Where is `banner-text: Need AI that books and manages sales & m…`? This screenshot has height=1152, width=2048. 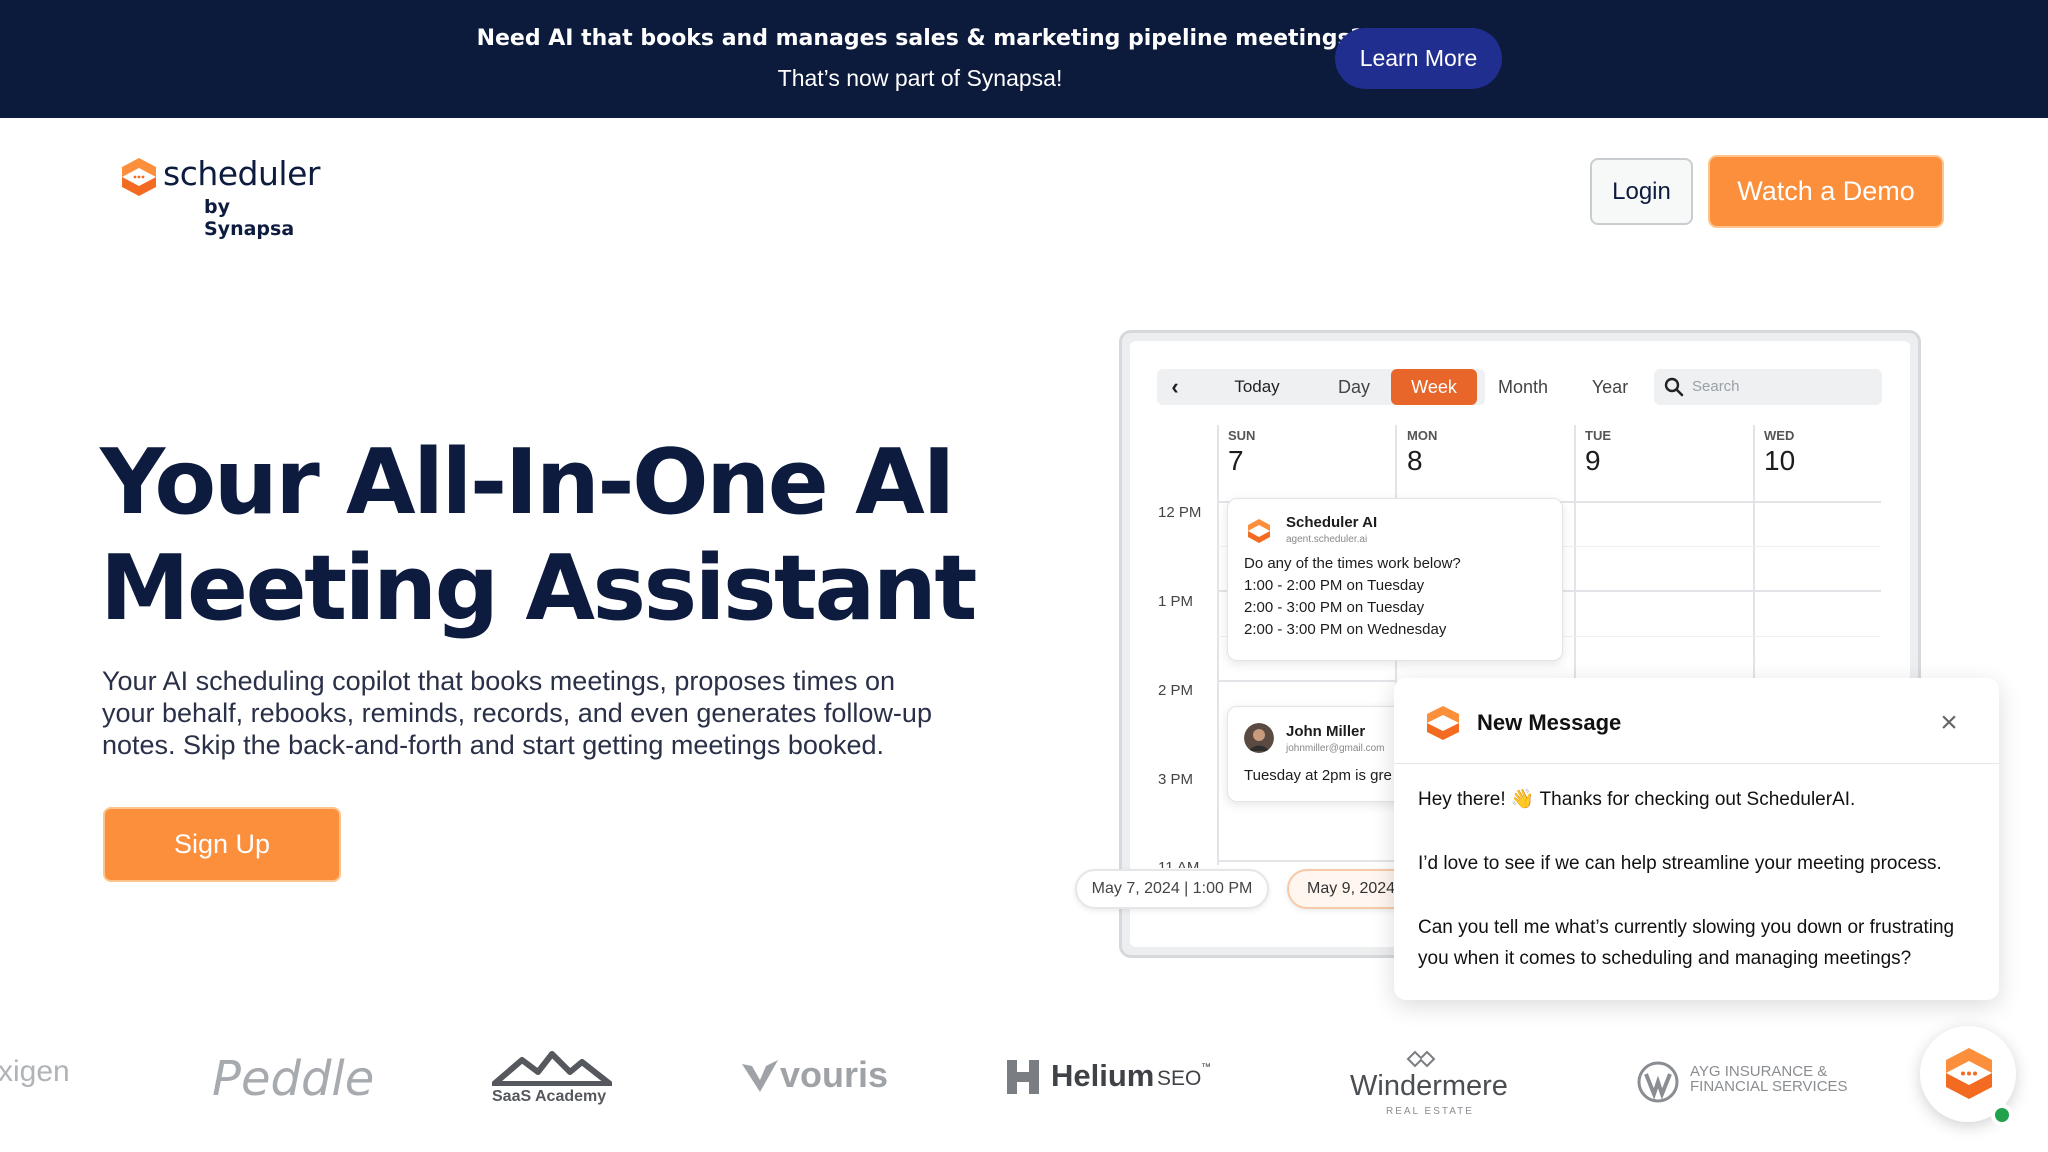 banner-text: Need AI that books and manages sales & m… is located at coordinates (920, 59).